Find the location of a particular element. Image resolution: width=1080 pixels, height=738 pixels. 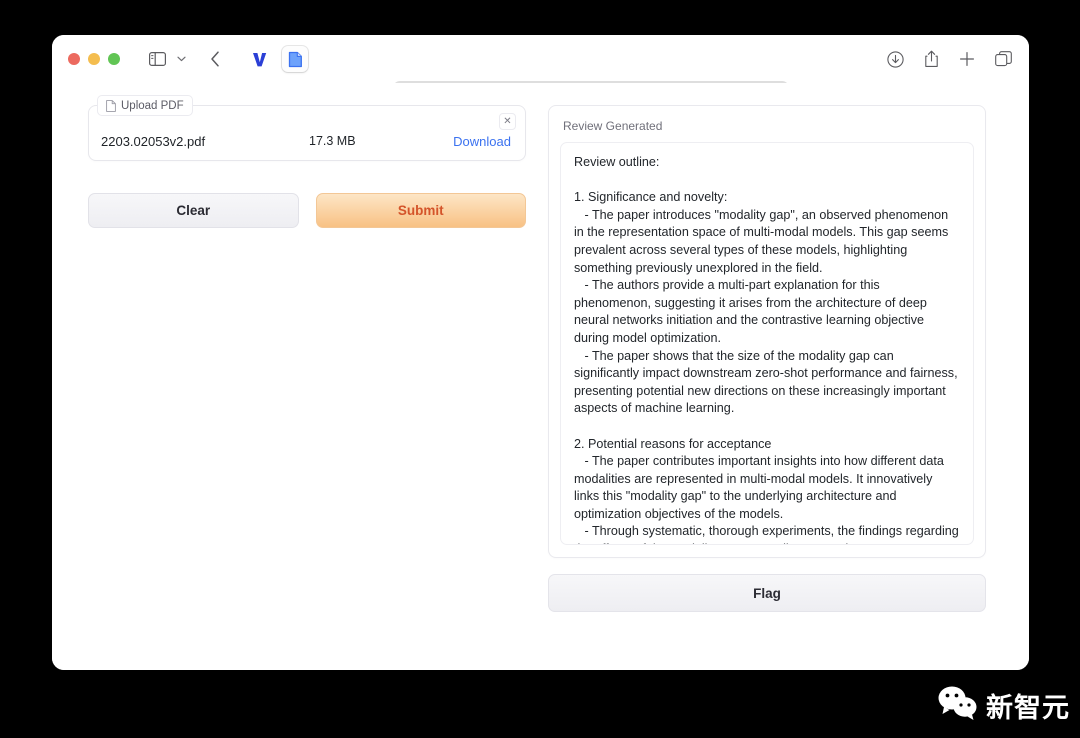

watermark-text: 新智元 is located at coordinates (1028, 708).